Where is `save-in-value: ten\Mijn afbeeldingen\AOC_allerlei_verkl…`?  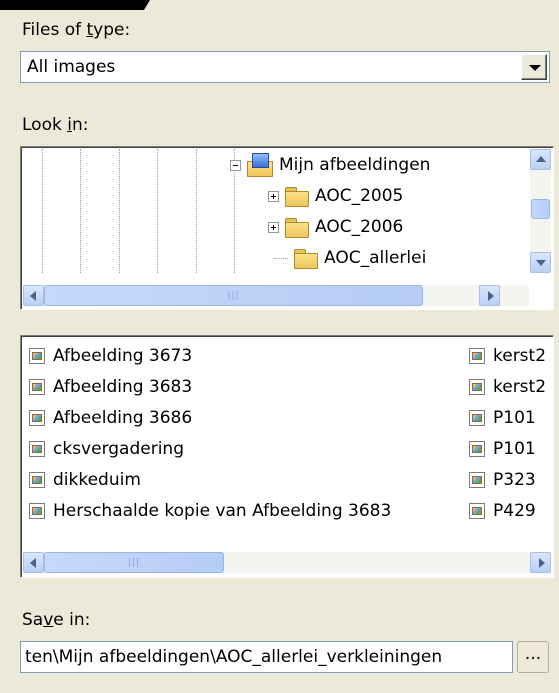 save-in-value: ten\Mijn afbeeldingen\AOC_allerlei_verkl… is located at coordinates (234, 657).